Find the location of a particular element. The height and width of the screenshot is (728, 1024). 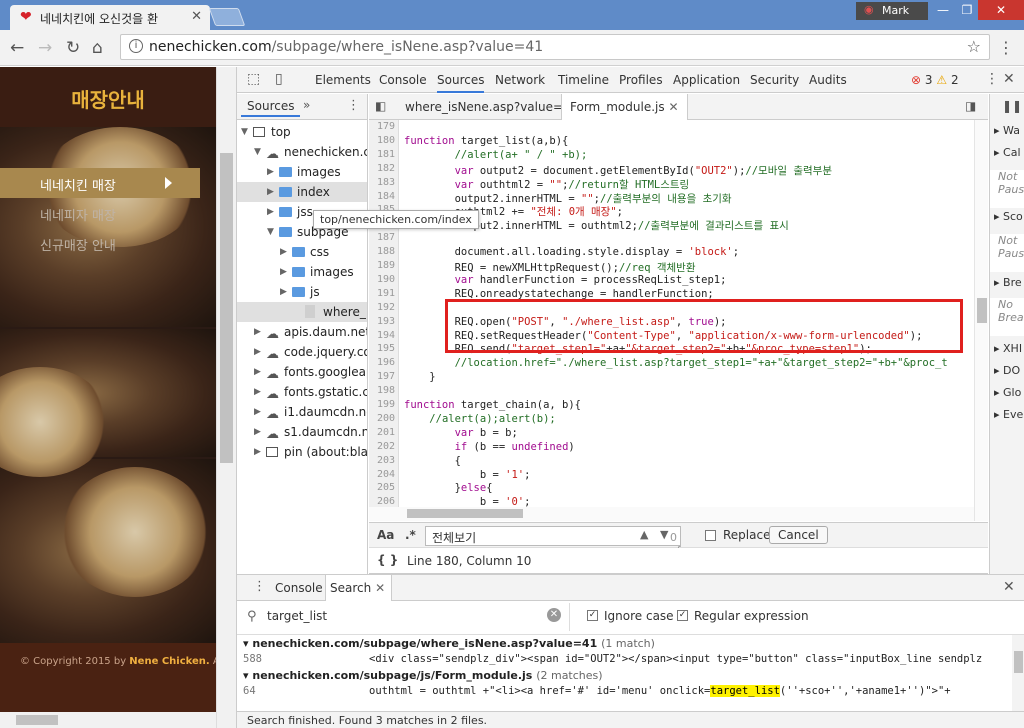

debugger-section-header: ▸ DO is located at coordinates (1007, 374).